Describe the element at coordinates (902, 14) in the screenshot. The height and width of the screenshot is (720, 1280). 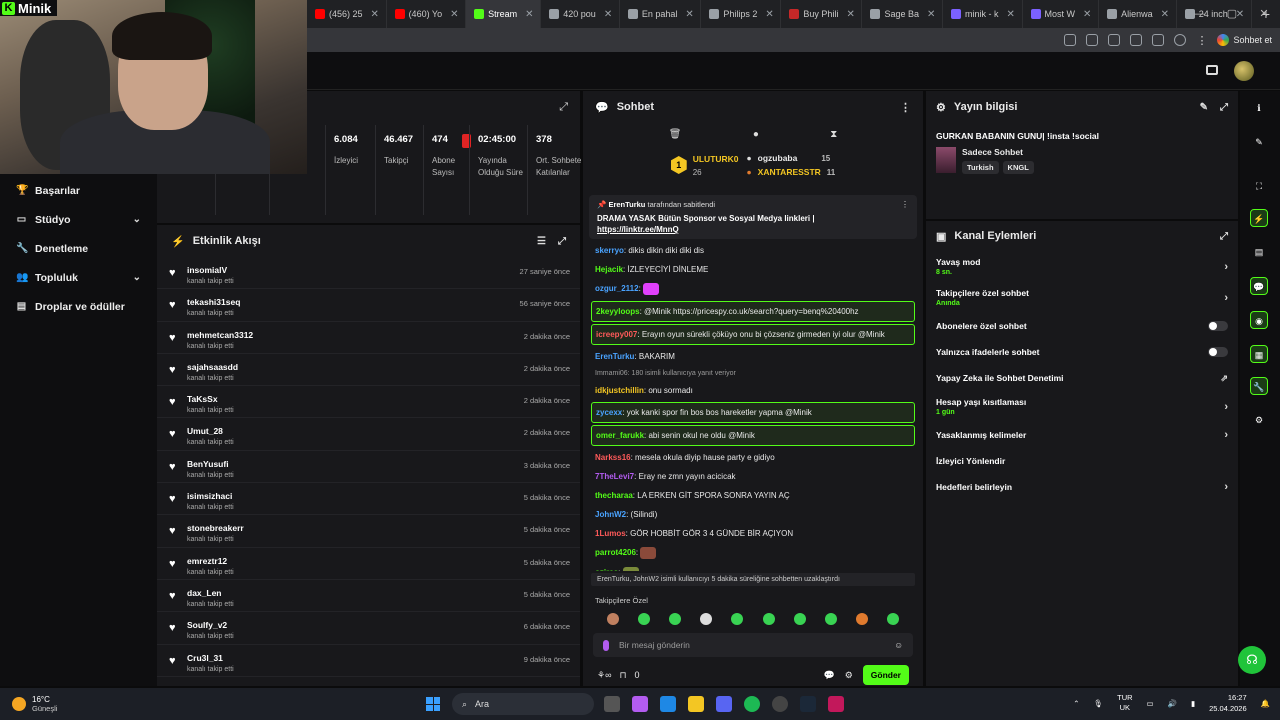
I see `browser-tab: Sage Ba ✕` at that location.